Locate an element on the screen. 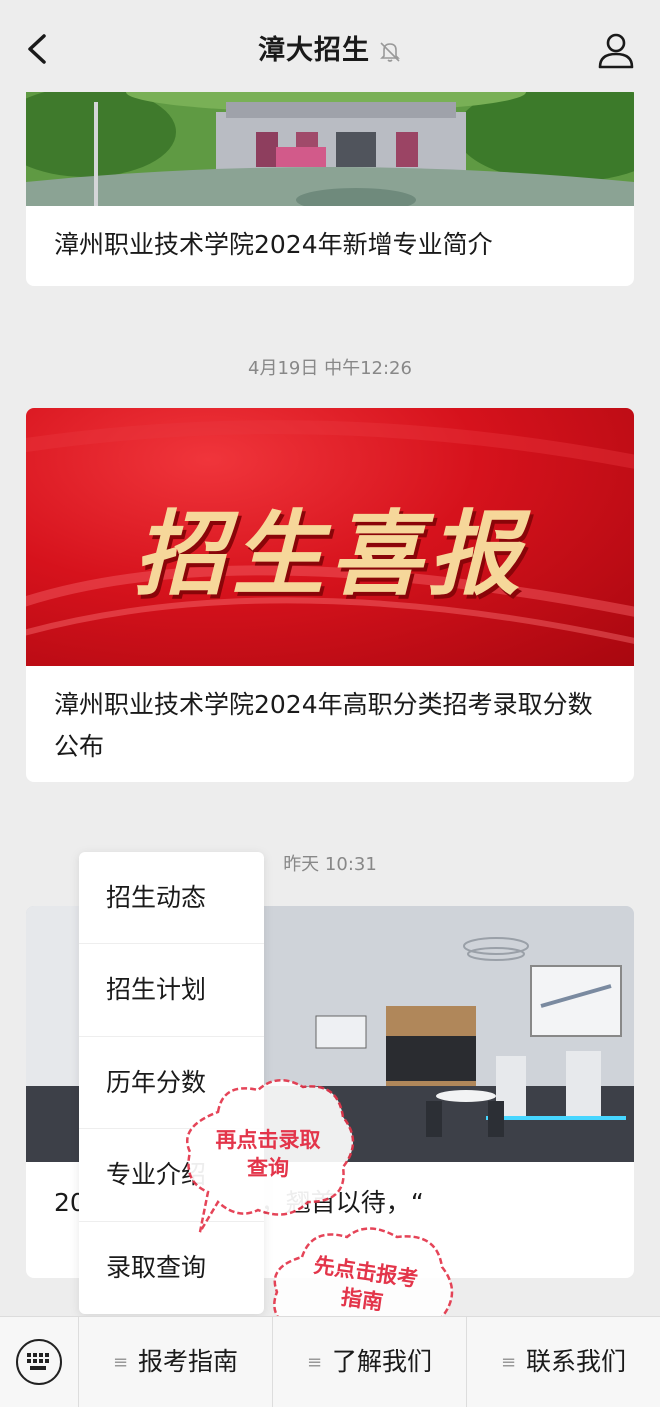 The width and height of the screenshot is (660, 1407). campus-gate-illustration is located at coordinates (330, 149).